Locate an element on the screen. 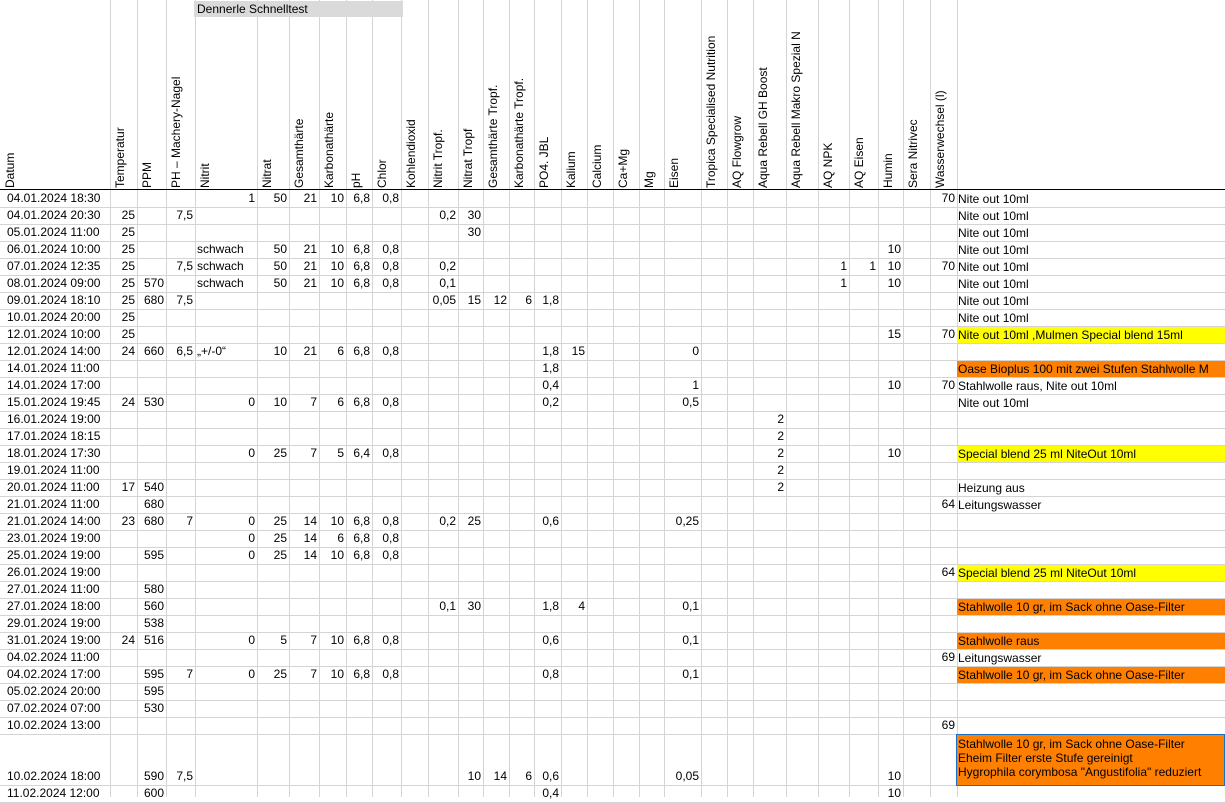 This screenshot has height=803, width=1225. date-cell: 12.01.2024 14:00 is located at coordinates (53, 351).